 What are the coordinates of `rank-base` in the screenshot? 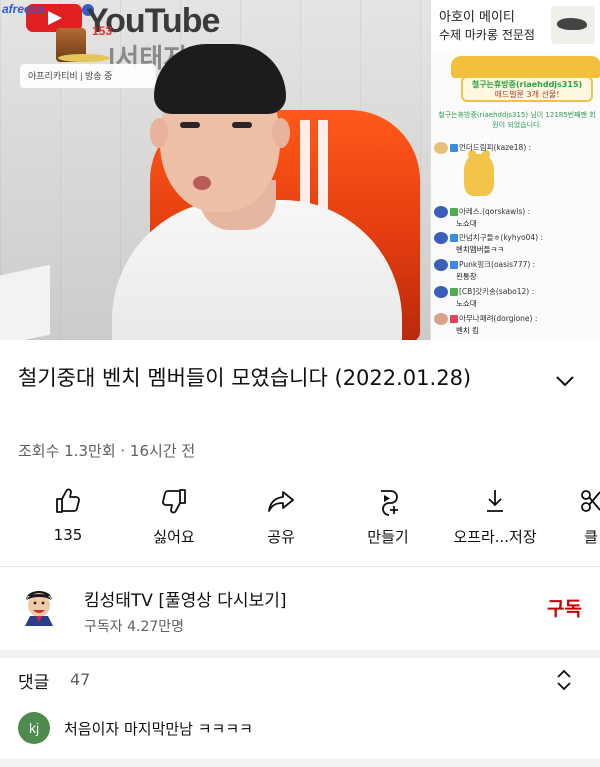 It's located at (84, 58).